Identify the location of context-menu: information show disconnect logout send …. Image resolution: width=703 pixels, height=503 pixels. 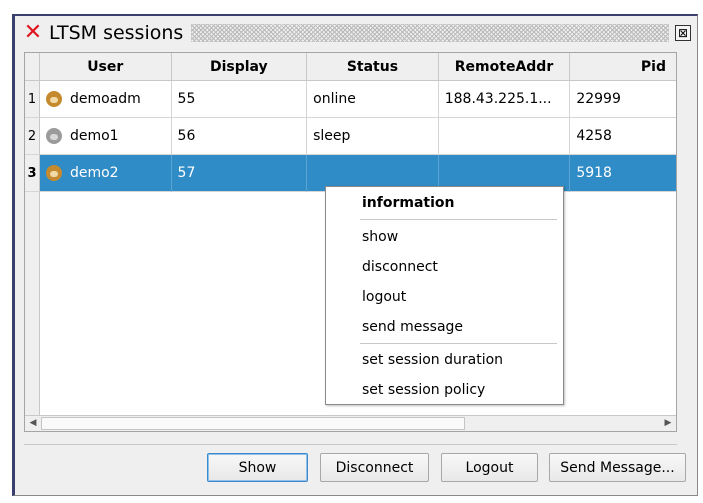
(444, 295).